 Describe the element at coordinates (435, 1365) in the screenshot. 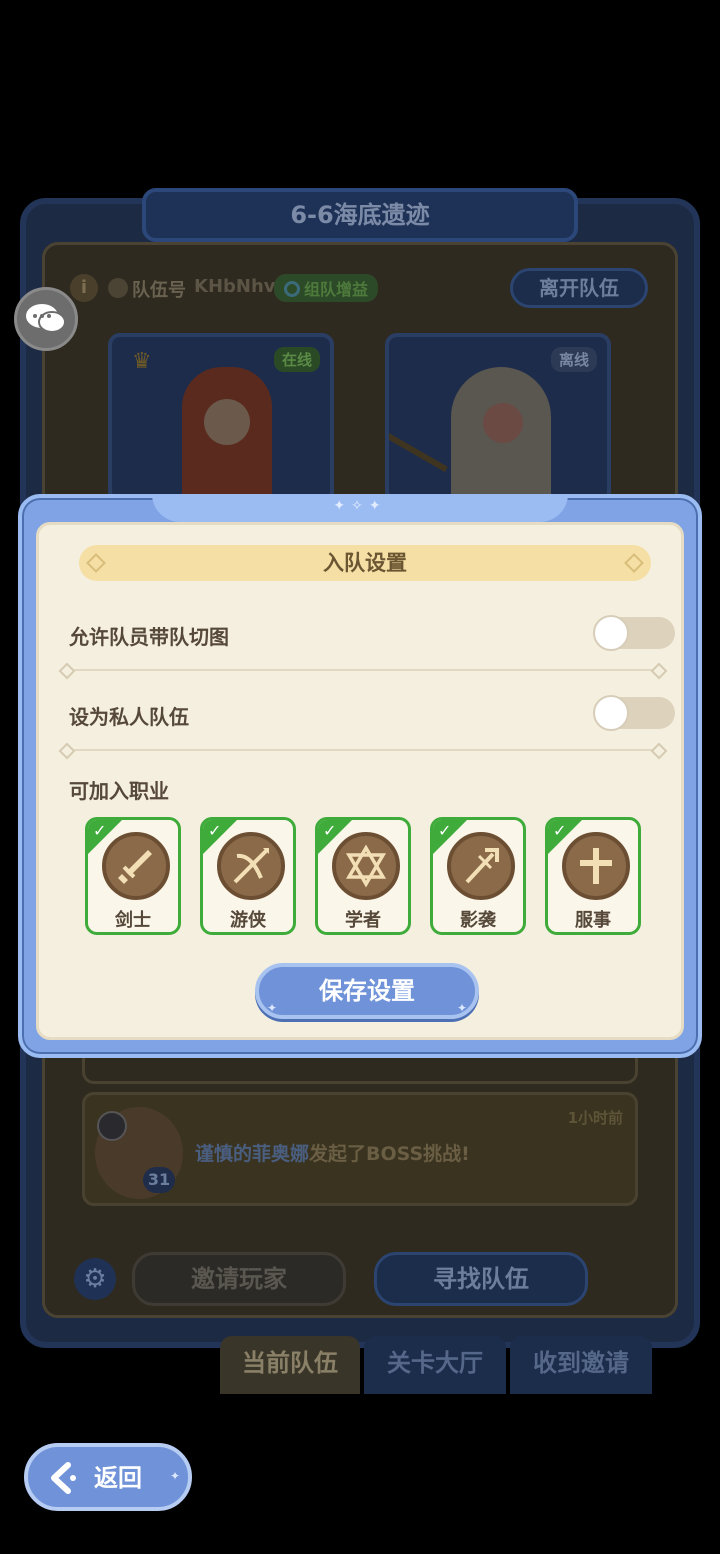

I see `tab-stage-lobby: 关卡大厅` at that location.